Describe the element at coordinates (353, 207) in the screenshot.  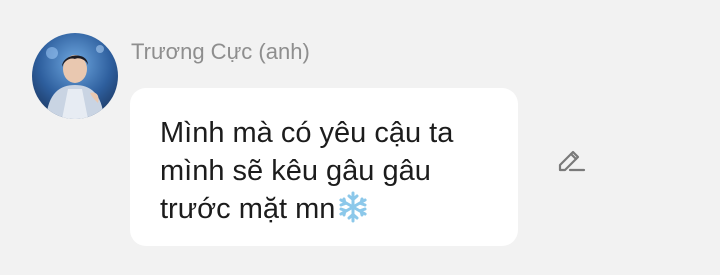
I see `snowflake-icon` at that location.